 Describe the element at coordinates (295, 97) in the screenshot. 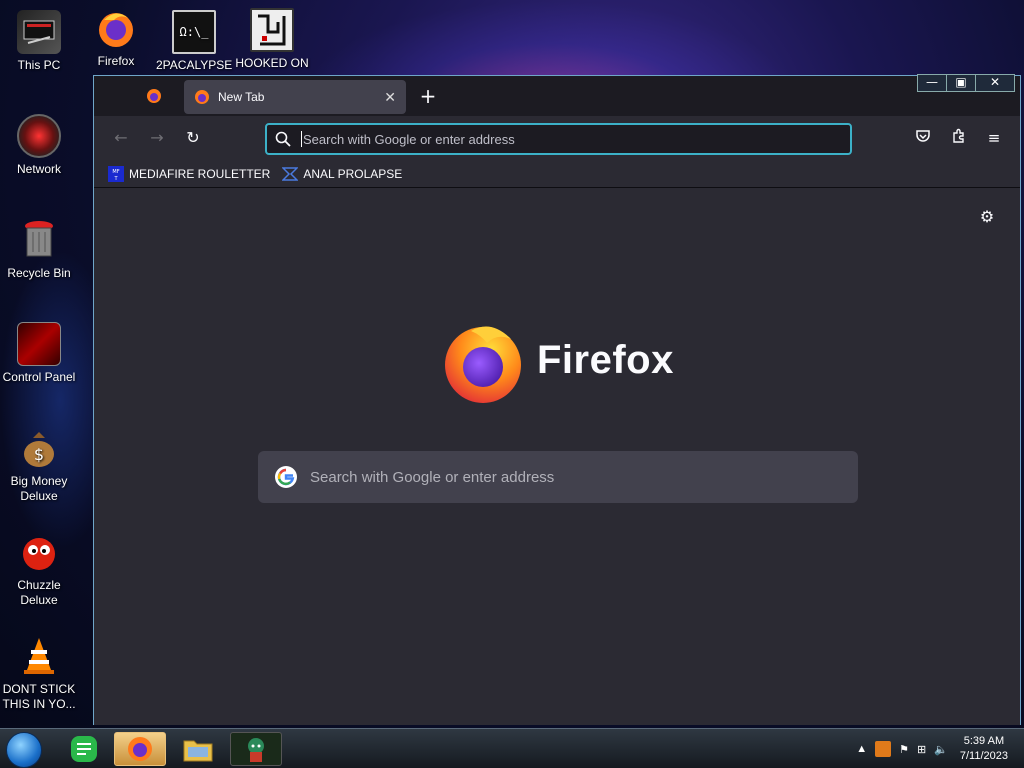

I see `tab-new-tab: New Tab ✕` at that location.